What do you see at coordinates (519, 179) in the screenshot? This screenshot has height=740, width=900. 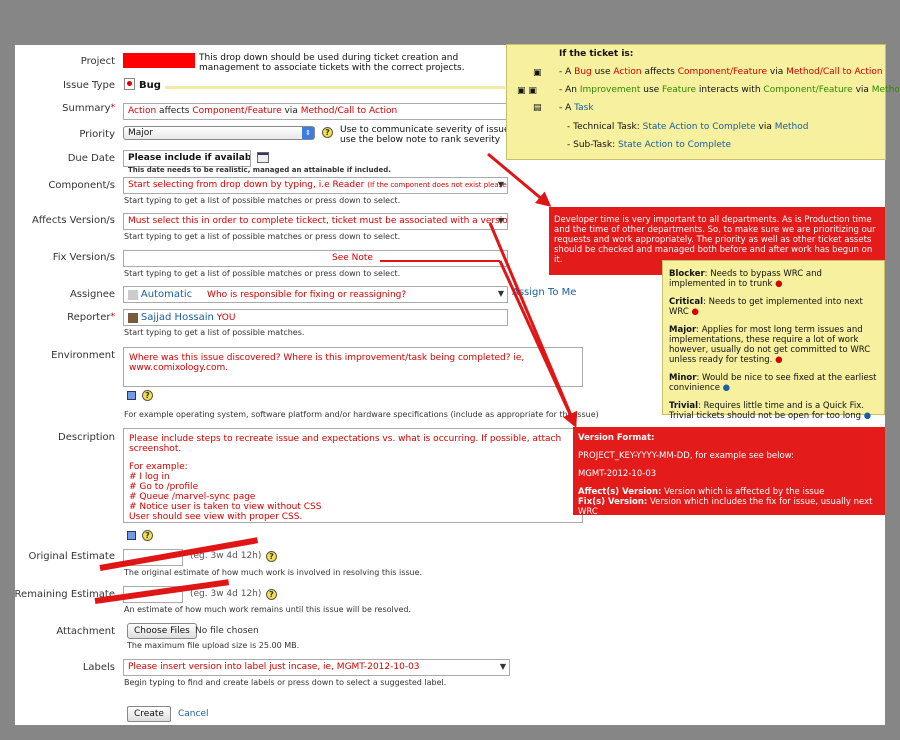 I see `arrow-to-dev-note` at bounding box center [519, 179].